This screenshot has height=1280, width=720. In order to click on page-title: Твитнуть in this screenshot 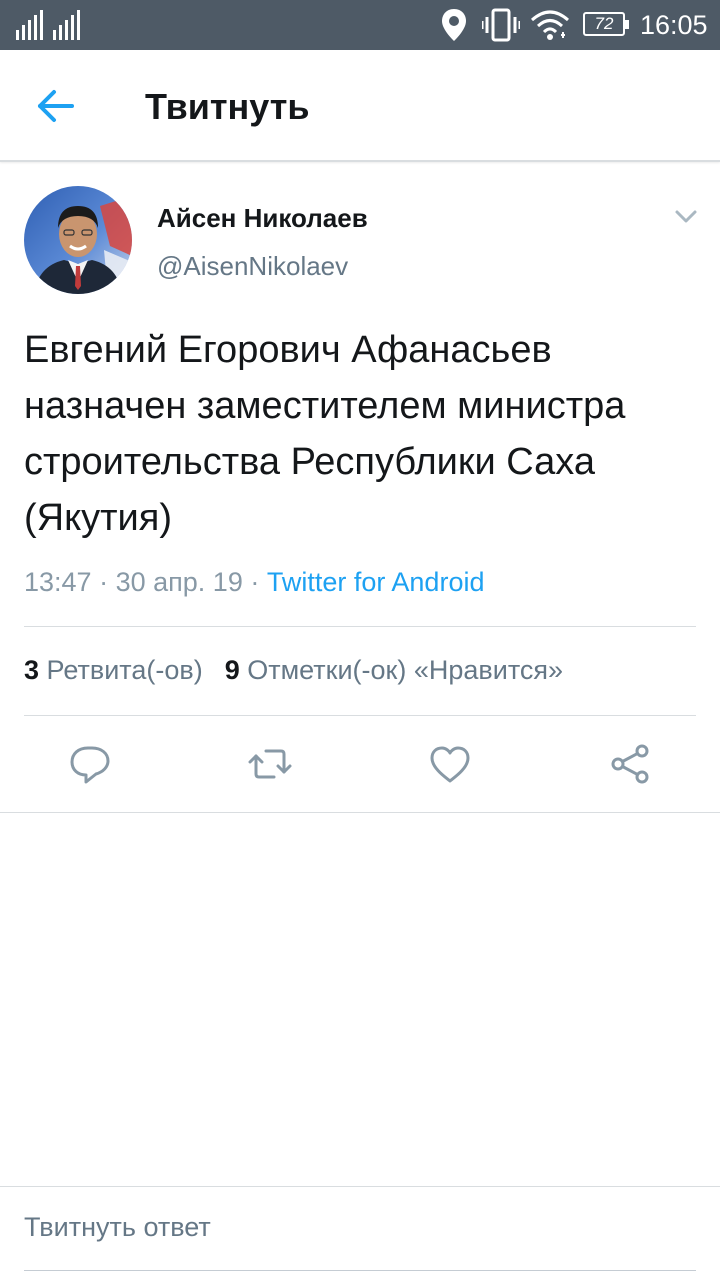, I will do `click(227, 106)`.